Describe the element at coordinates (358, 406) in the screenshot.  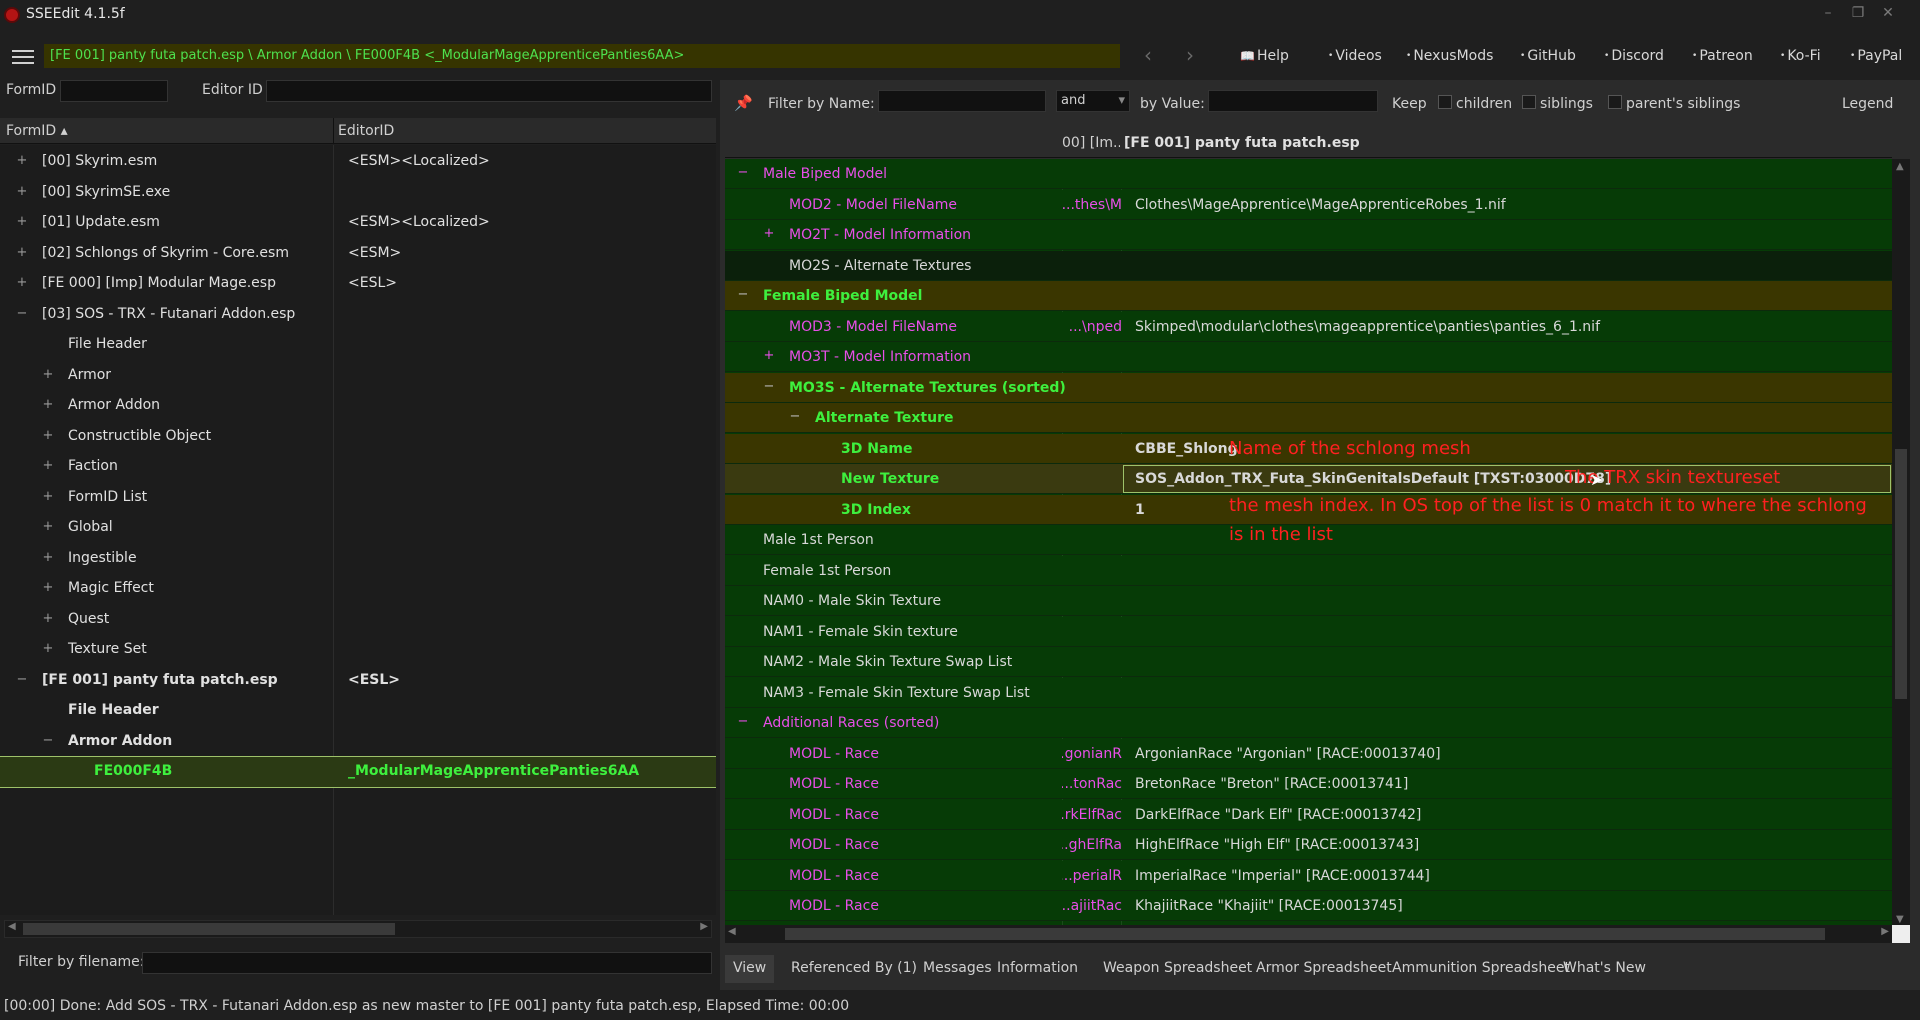
I see `tree-row: + Armor Addon` at that location.